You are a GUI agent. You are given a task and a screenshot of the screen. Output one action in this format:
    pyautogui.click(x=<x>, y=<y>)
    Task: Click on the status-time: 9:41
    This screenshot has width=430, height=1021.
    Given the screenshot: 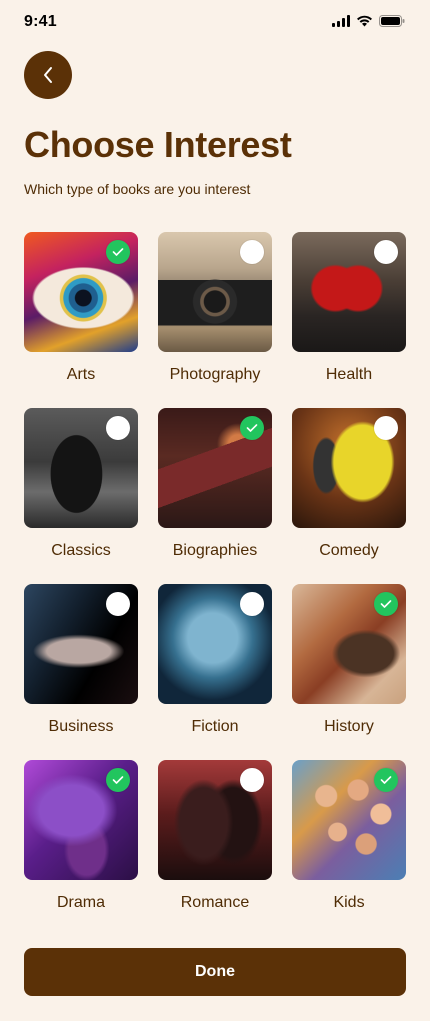 What is the action you would take?
    pyautogui.click(x=40, y=21)
    